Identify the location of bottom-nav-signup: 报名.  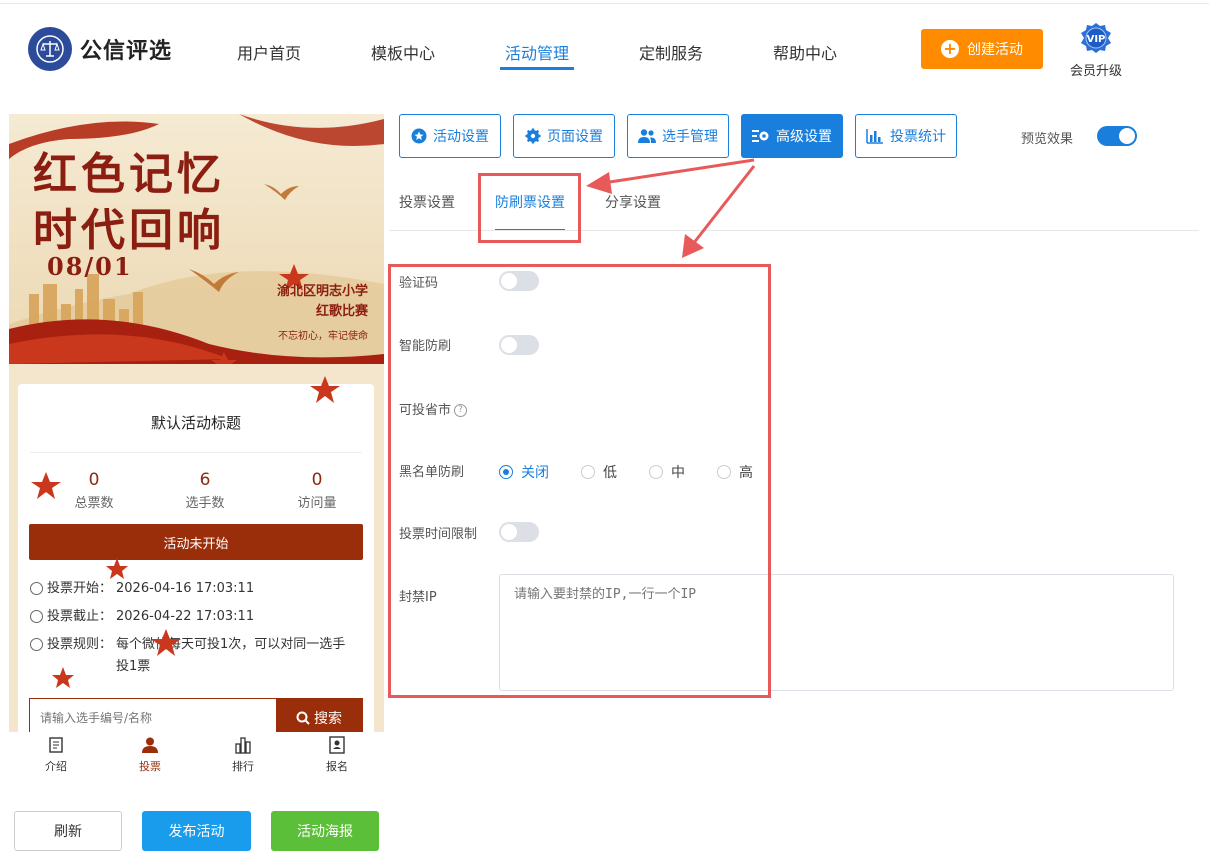
(337, 755).